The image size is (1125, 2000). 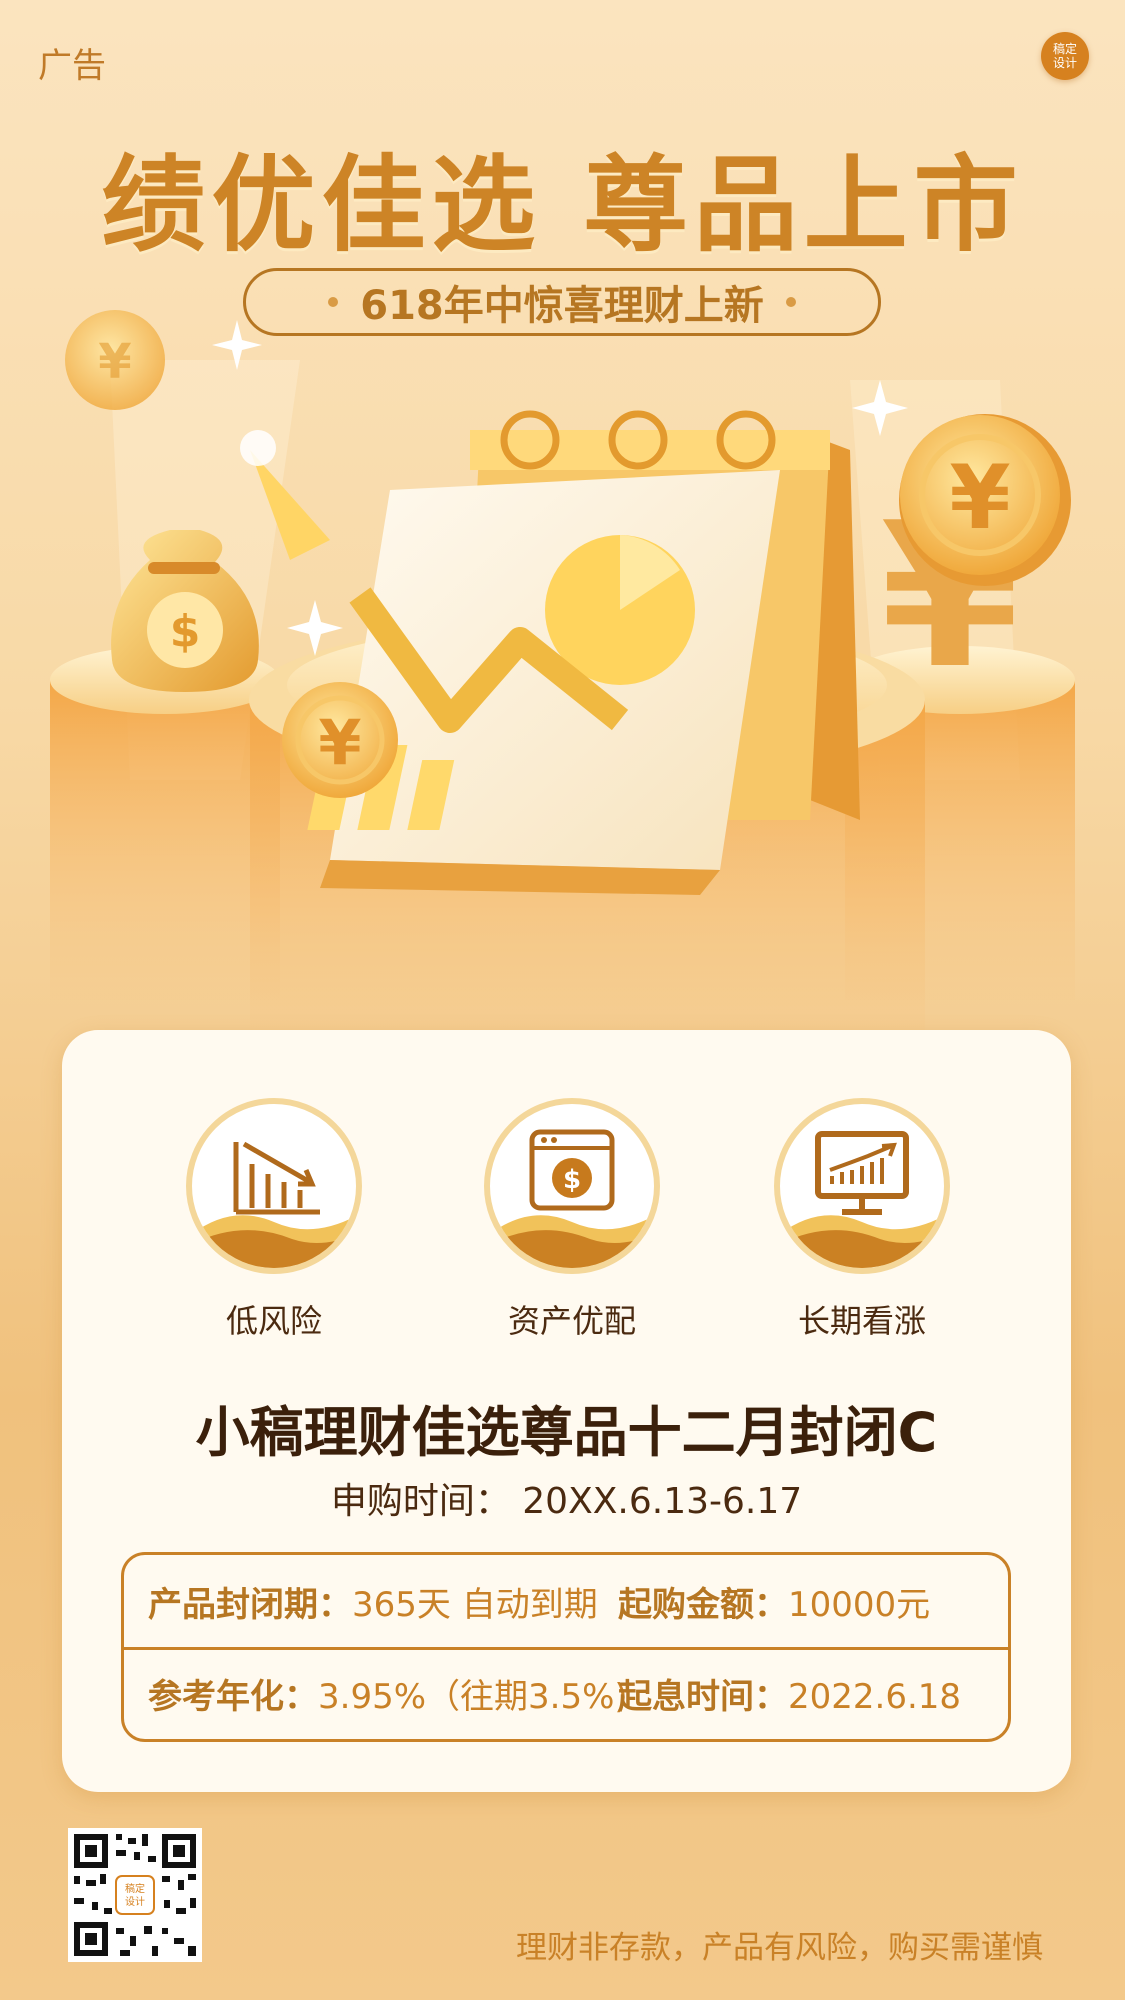 What do you see at coordinates (274, 1204) in the screenshot?
I see `bar-chart-down-icon` at bounding box center [274, 1204].